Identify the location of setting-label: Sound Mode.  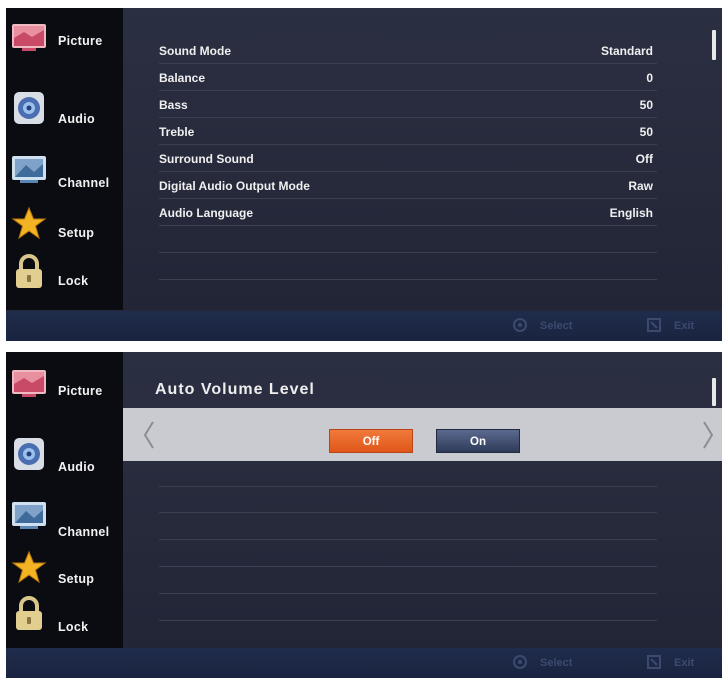
(195, 51).